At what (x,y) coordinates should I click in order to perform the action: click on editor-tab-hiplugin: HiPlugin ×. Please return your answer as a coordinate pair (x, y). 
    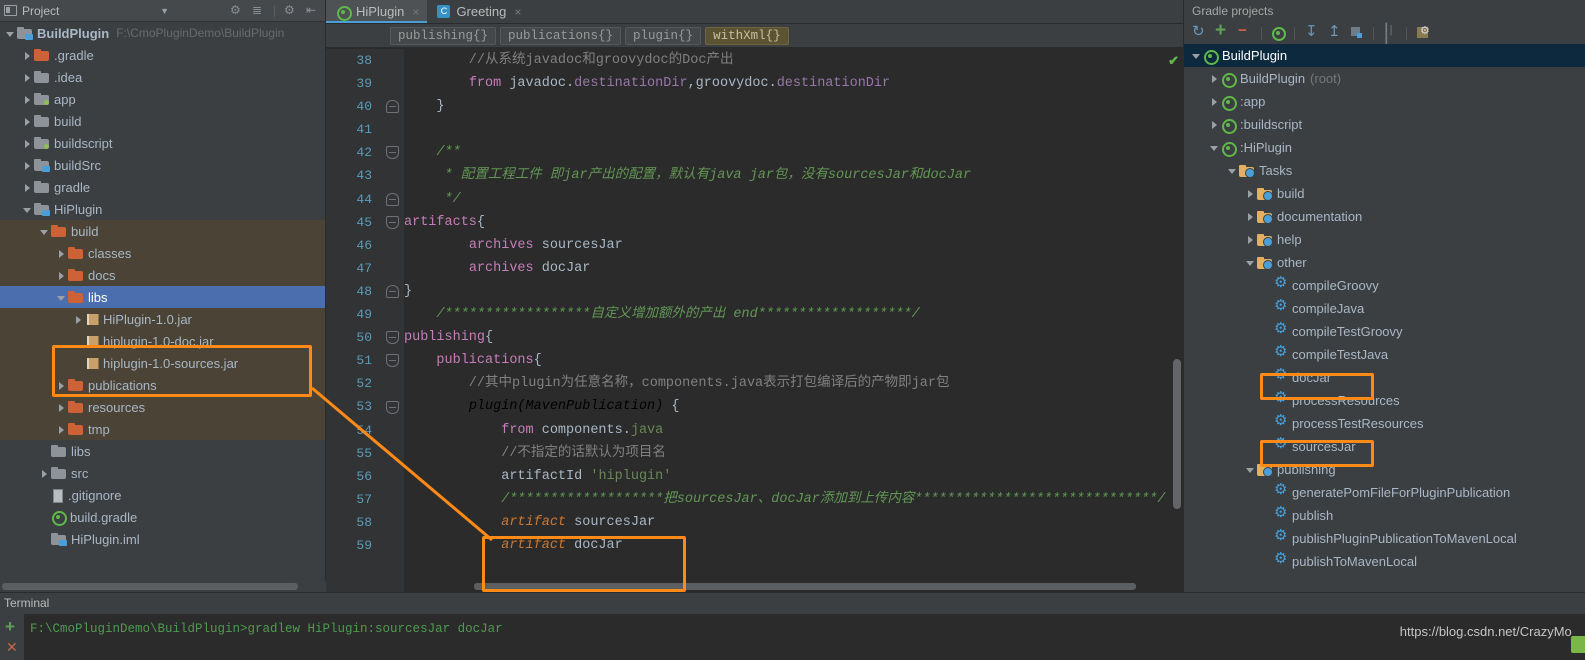
    Looking at the image, I should click on (377, 11).